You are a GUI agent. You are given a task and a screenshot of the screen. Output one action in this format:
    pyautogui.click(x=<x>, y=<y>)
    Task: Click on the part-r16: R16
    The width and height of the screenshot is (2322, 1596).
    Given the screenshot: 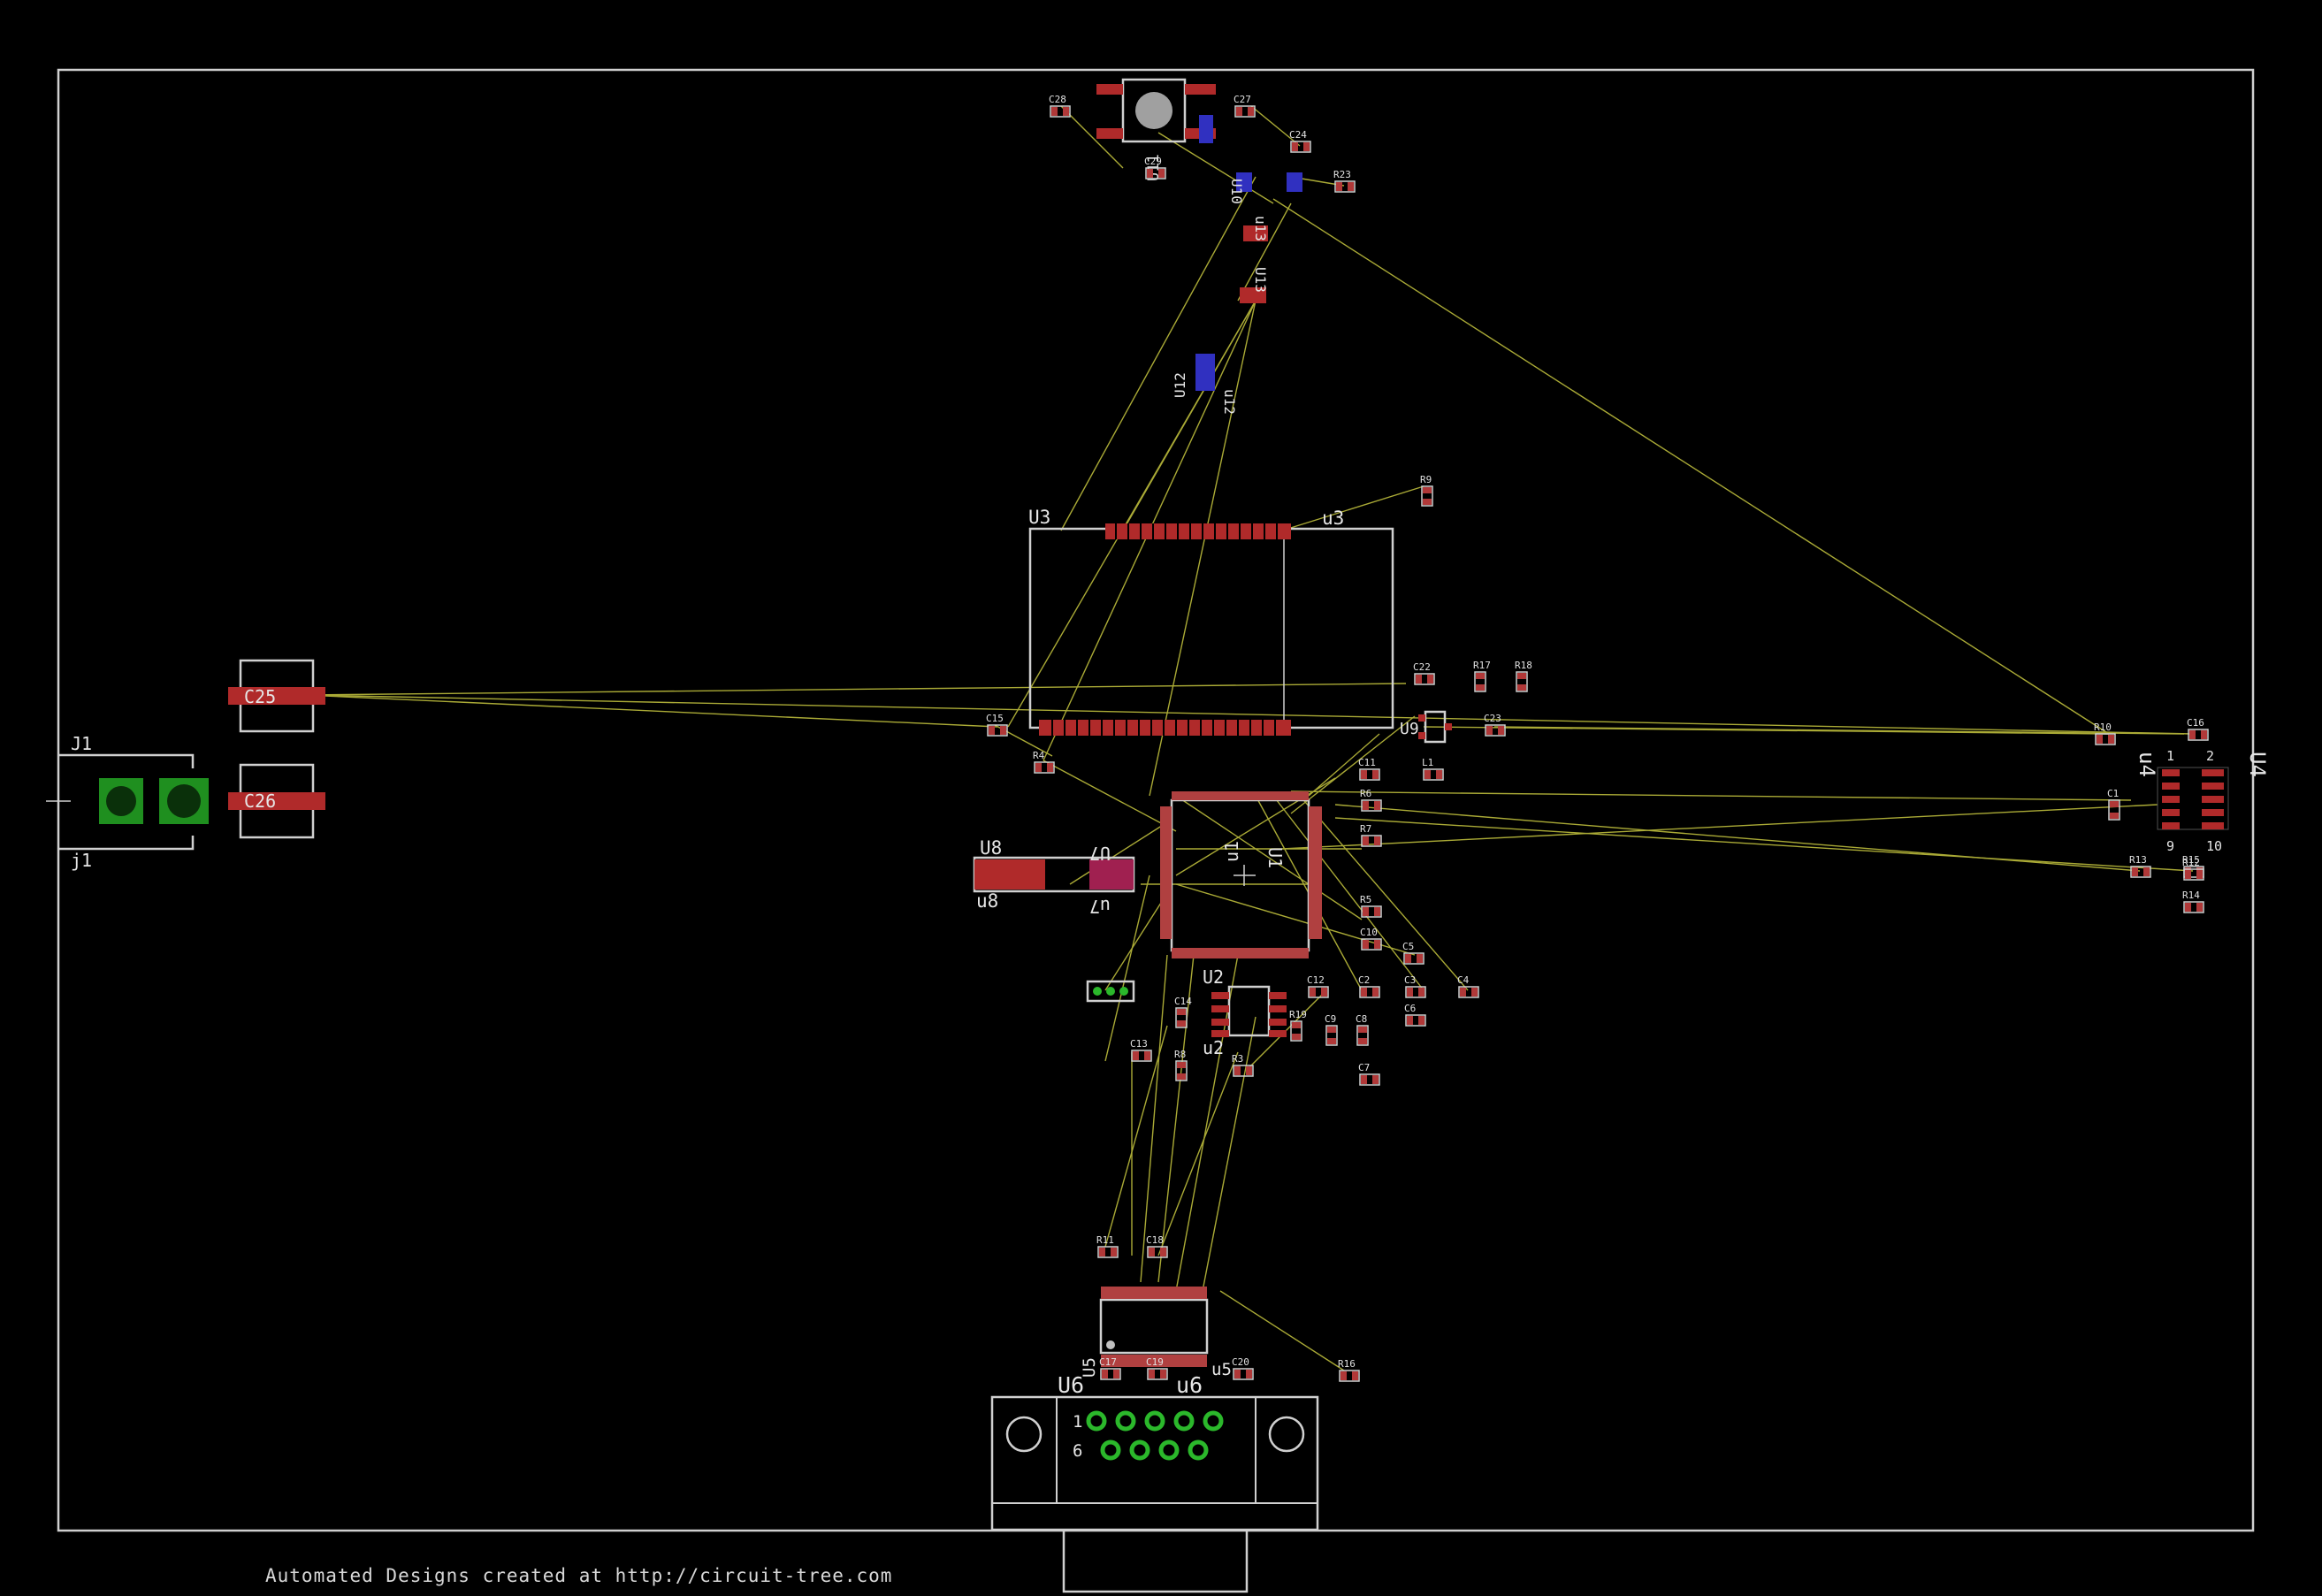 What is the action you would take?
    pyautogui.click(x=1349, y=1370)
    